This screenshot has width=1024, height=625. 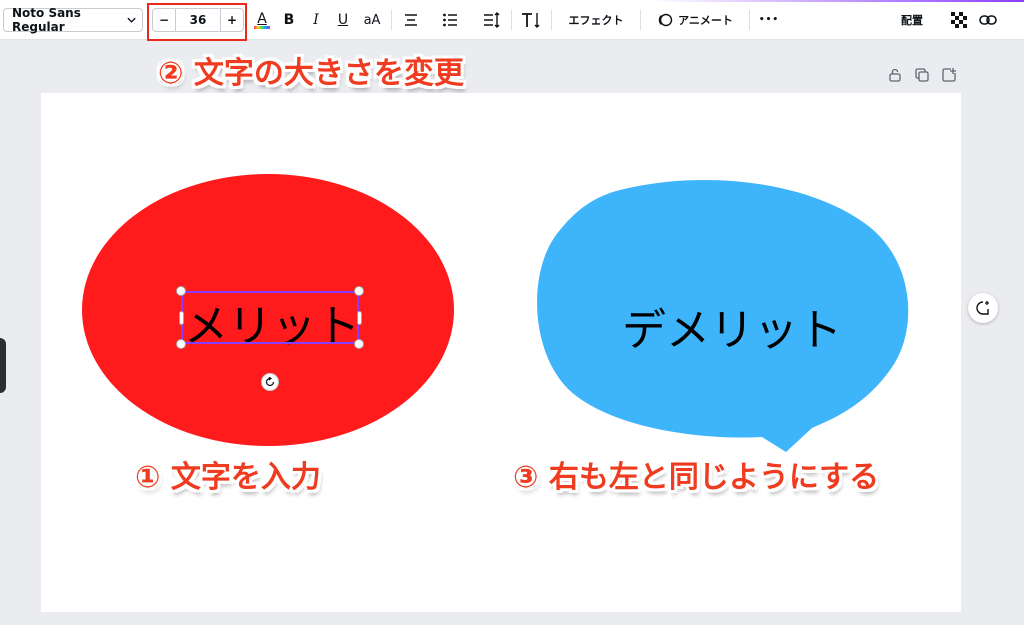 I want to click on resize-handle-right, so click(x=359, y=318).